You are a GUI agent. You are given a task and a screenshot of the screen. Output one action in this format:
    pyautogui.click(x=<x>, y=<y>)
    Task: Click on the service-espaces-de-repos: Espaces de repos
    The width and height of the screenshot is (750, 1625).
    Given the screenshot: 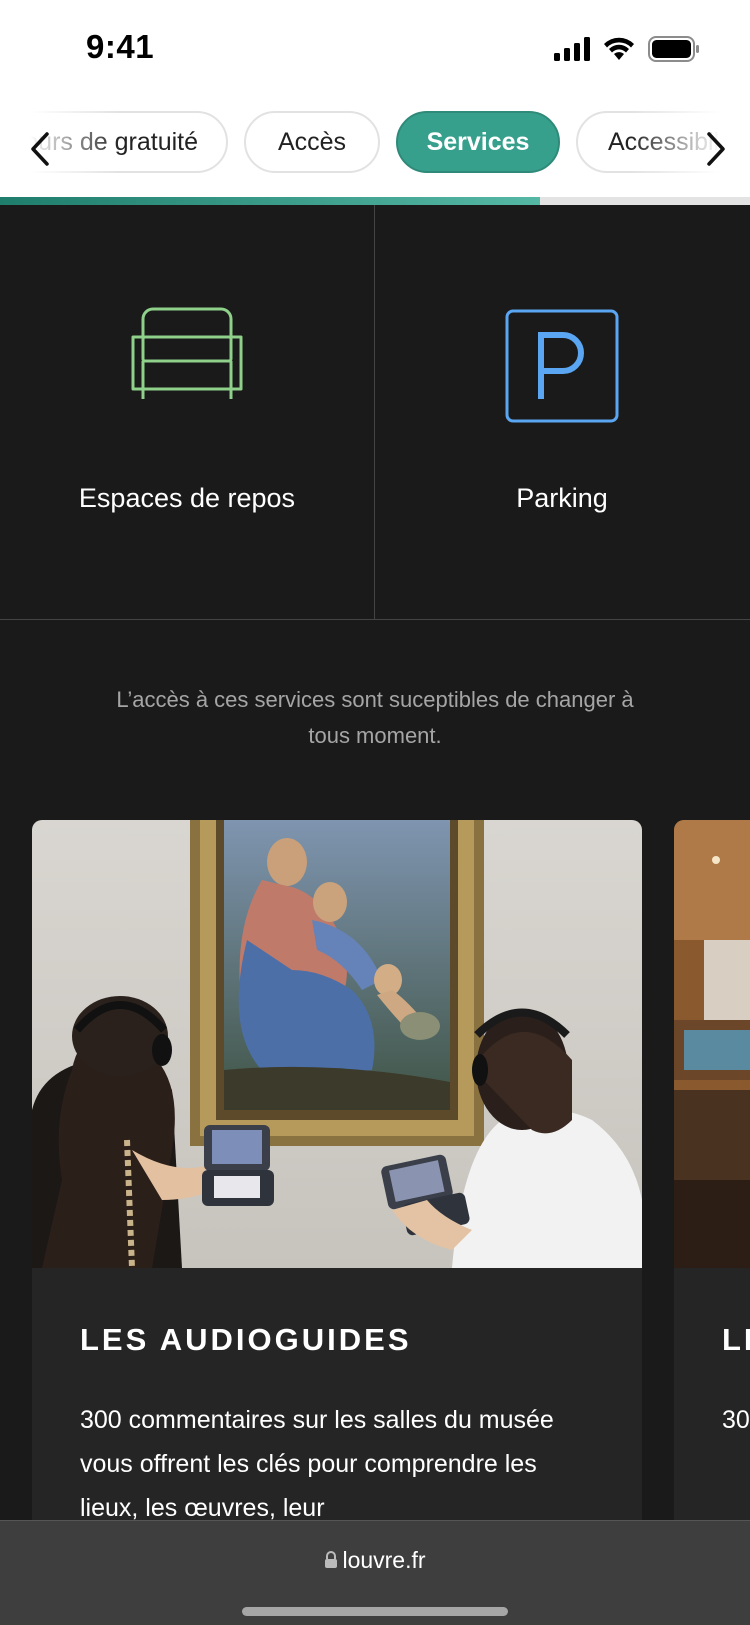 What is the action you would take?
    pyautogui.click(x=187, y=412)
    